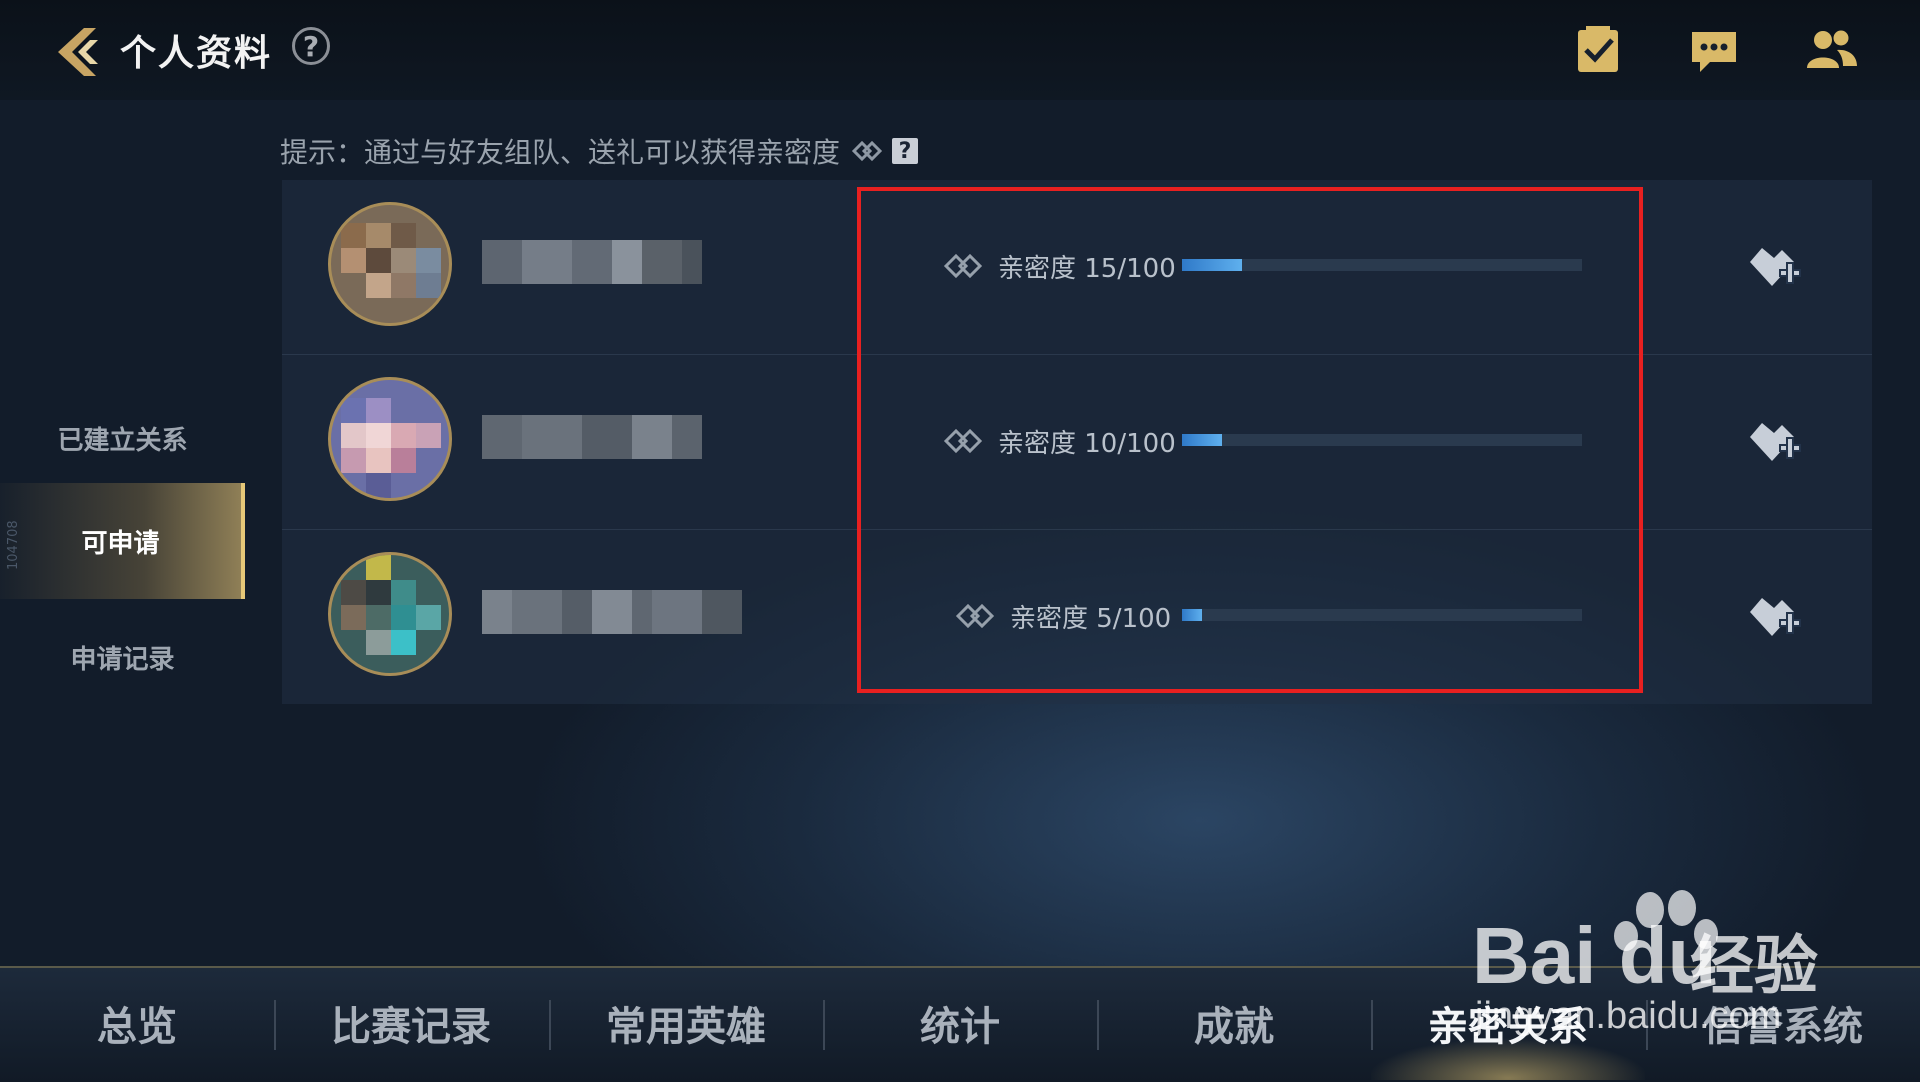 The image size is (1920, 1082). What do you see at coordinates (411, 1027) in the screenshot?
I see `tab-label: 比赛记录` at bounding box center [411, 1027].